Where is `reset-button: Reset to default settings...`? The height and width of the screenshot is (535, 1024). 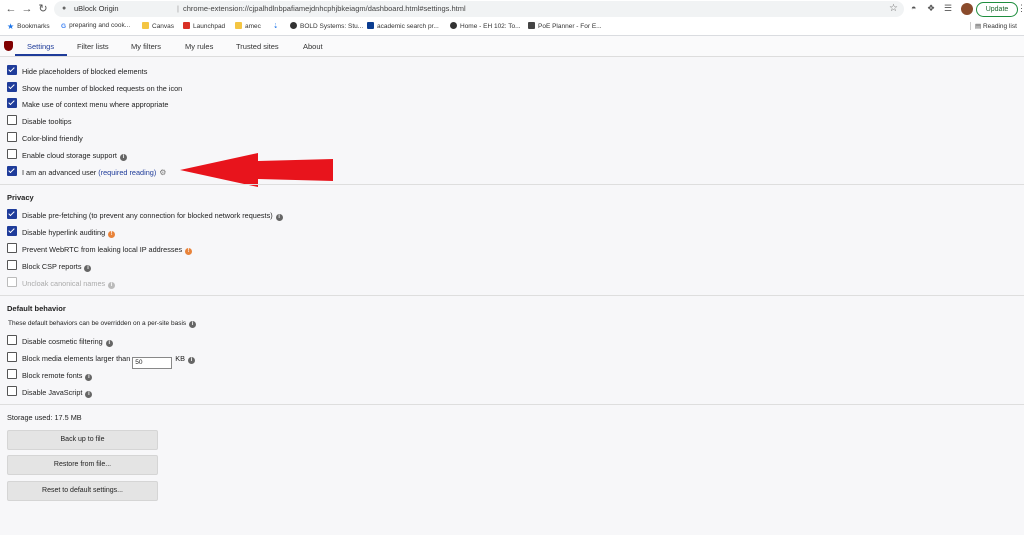 reset-button: Reset to default settings... is located at coordinates (82, 491).